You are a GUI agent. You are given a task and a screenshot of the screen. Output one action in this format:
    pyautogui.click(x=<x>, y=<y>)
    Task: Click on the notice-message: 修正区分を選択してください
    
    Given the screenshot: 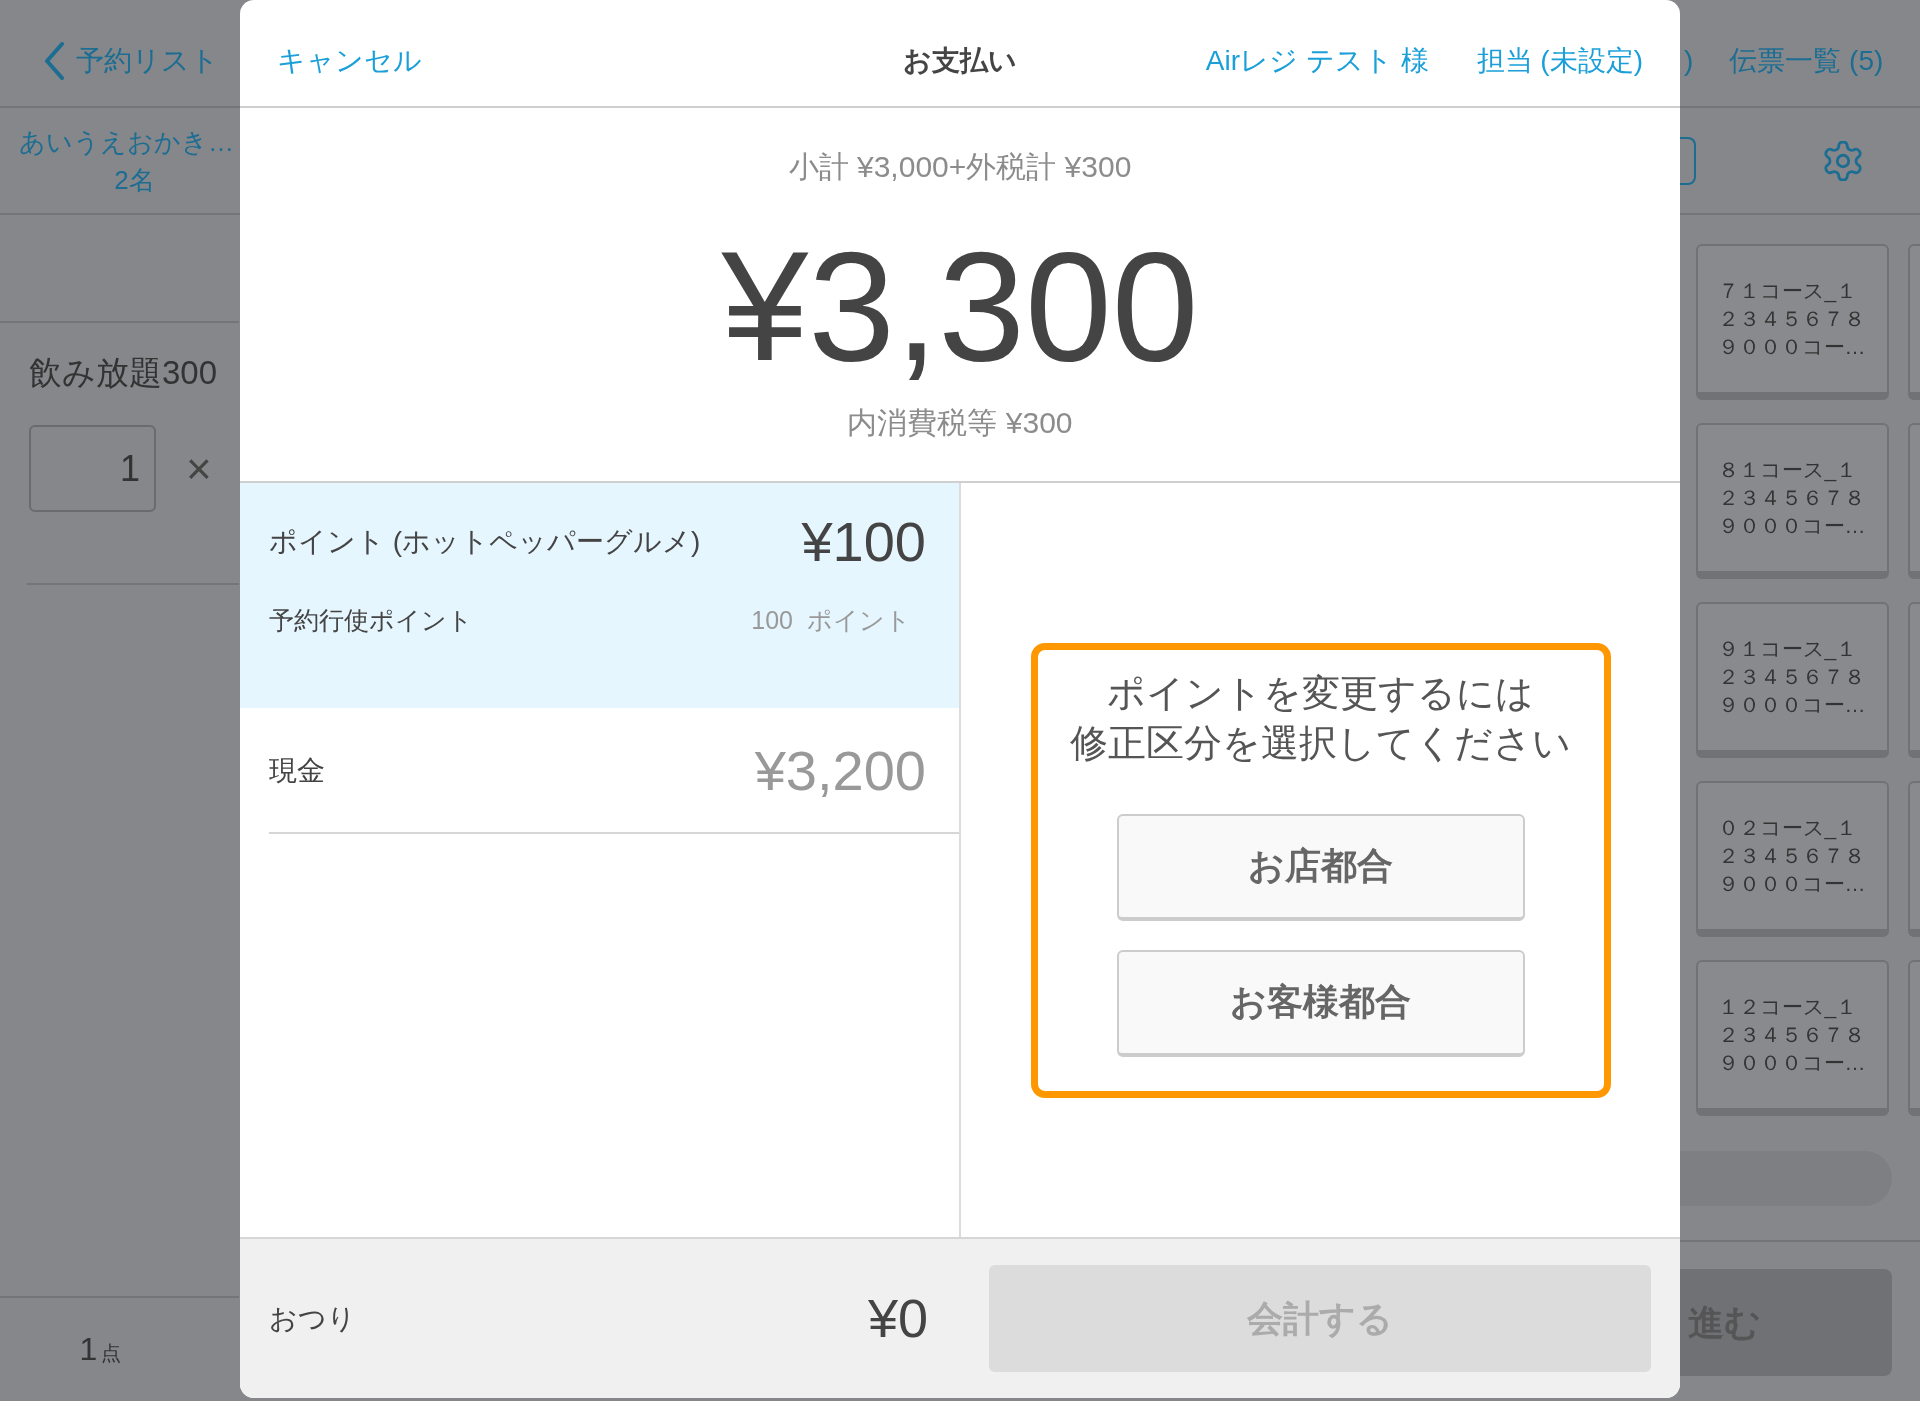 What is the action you would take?
    pyautogui.click(x=1320, y=743)
    